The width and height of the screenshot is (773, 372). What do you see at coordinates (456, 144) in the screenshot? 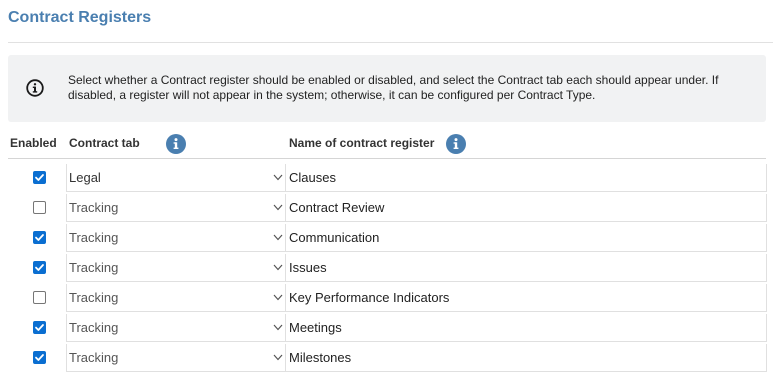
I see `register-name-info-icon` at bounding box center [456, 144].